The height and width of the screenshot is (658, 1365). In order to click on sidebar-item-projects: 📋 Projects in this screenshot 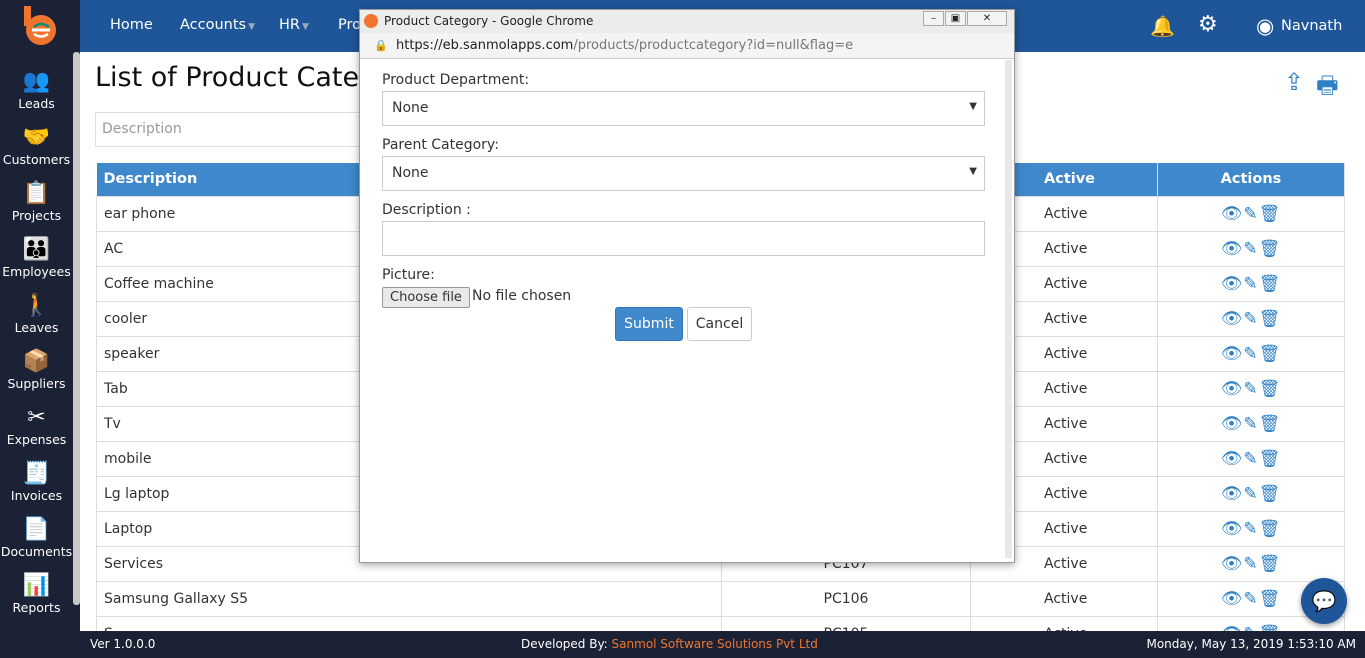, I will do `click(36, 201)`.